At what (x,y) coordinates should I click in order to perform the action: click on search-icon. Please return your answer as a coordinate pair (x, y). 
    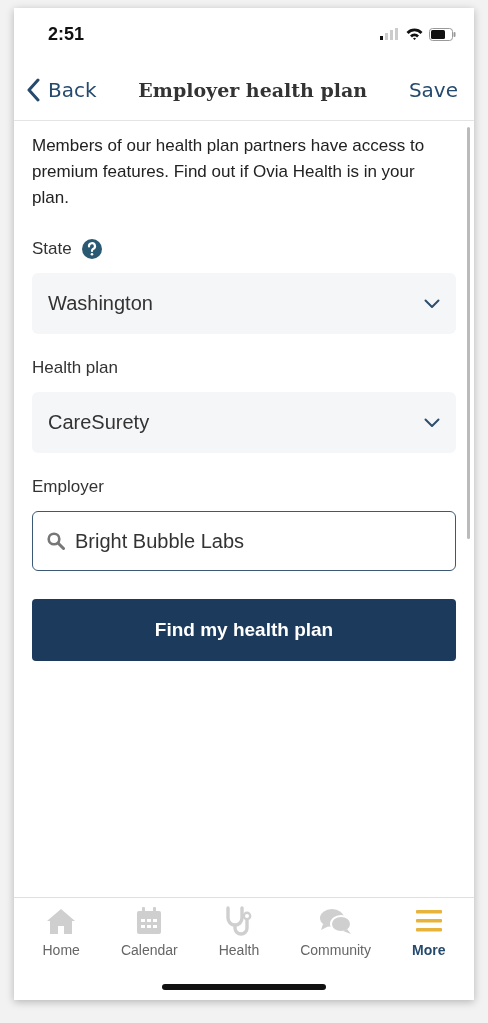
    Looking at the image, I should click on (56, 541).